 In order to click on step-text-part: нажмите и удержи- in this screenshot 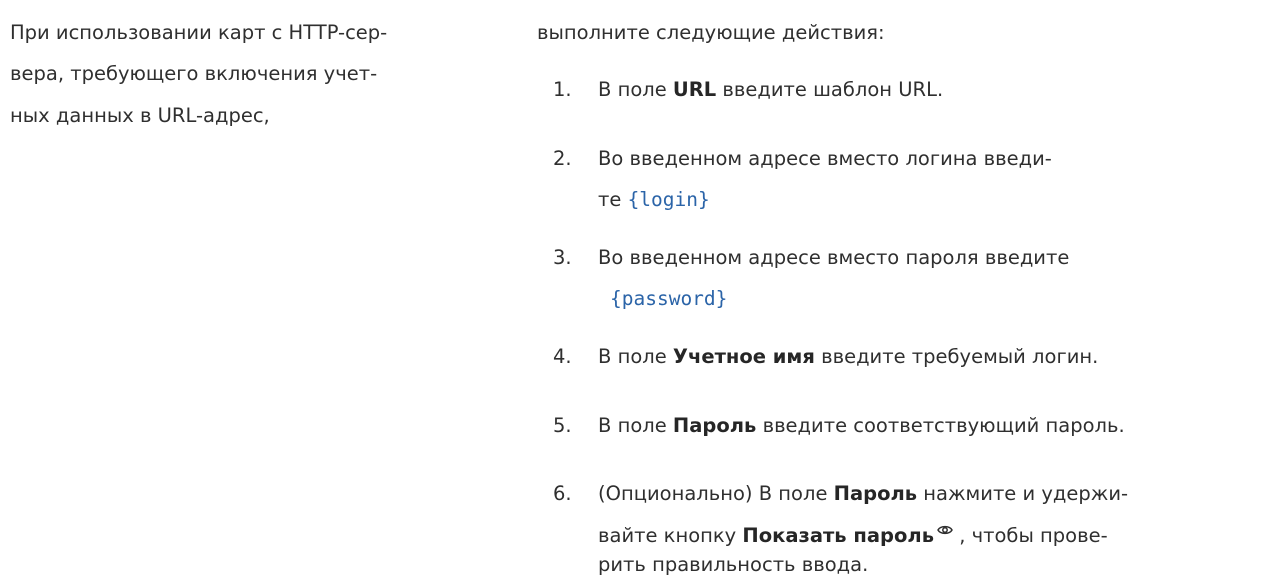, I will do `click(1023, 493)`.